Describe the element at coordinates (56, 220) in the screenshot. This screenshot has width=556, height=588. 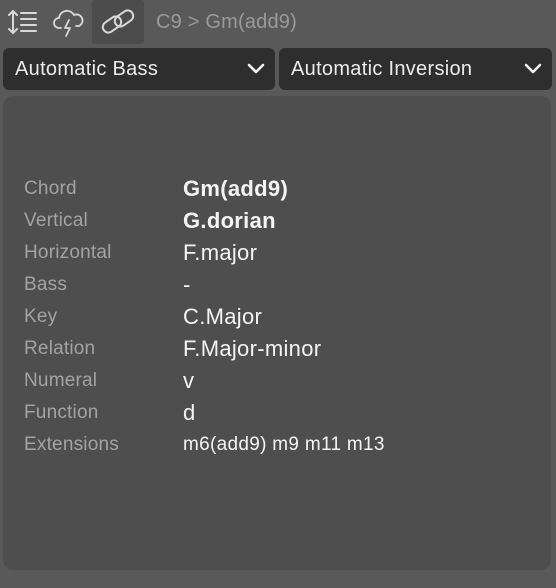
I see `info-label: Vertical` at that location.